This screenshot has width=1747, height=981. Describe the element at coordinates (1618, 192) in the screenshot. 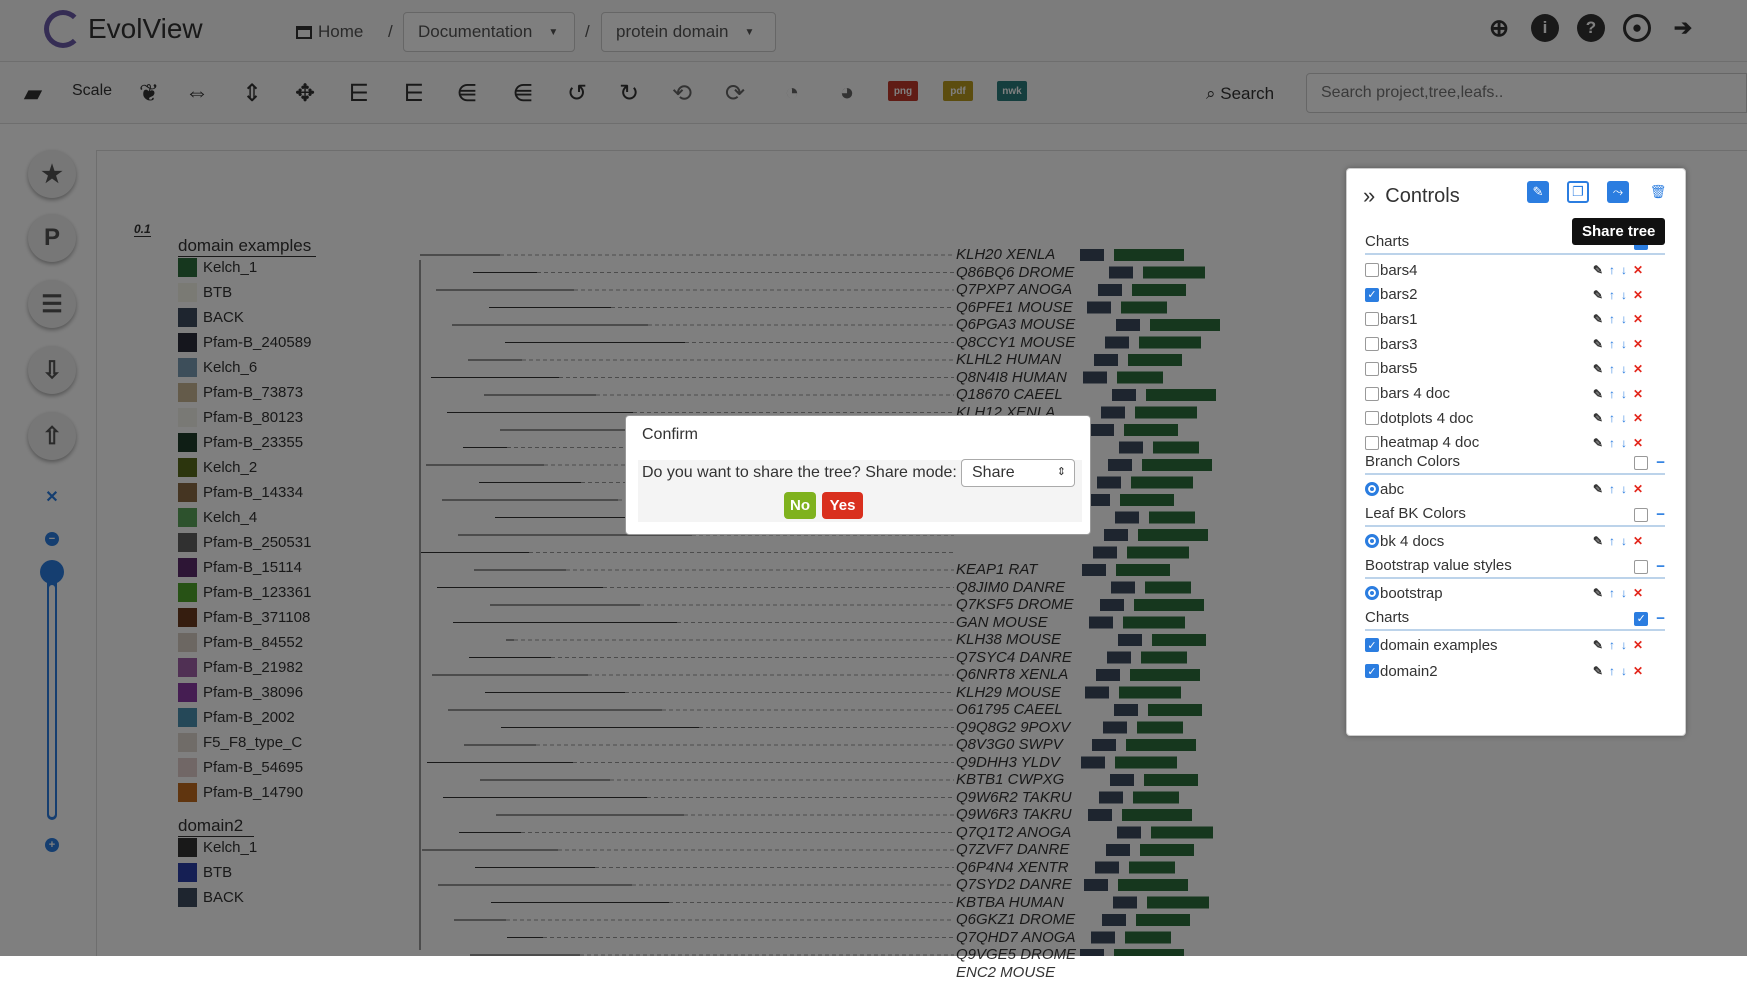

I see `share-icon: ⤳` at that location.